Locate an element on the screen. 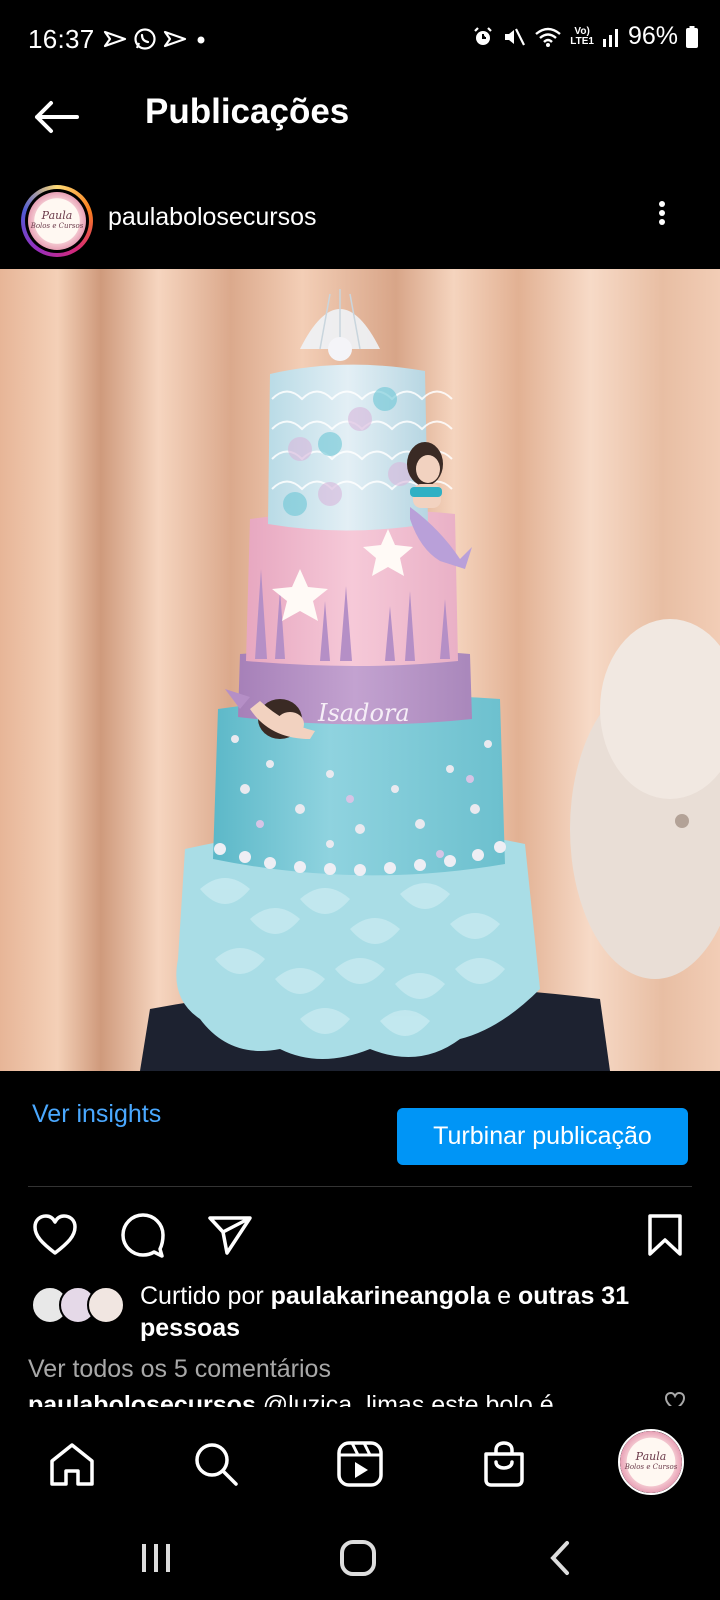  cake-name-text: Isadora is located at coordinates (363, 713).